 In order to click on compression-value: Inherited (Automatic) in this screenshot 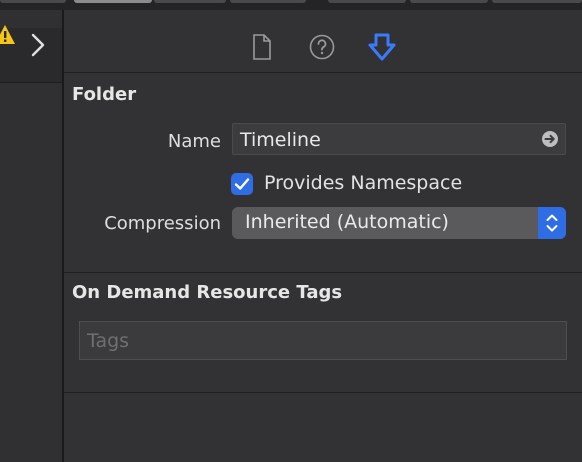, I will do `click(347, 222)`.